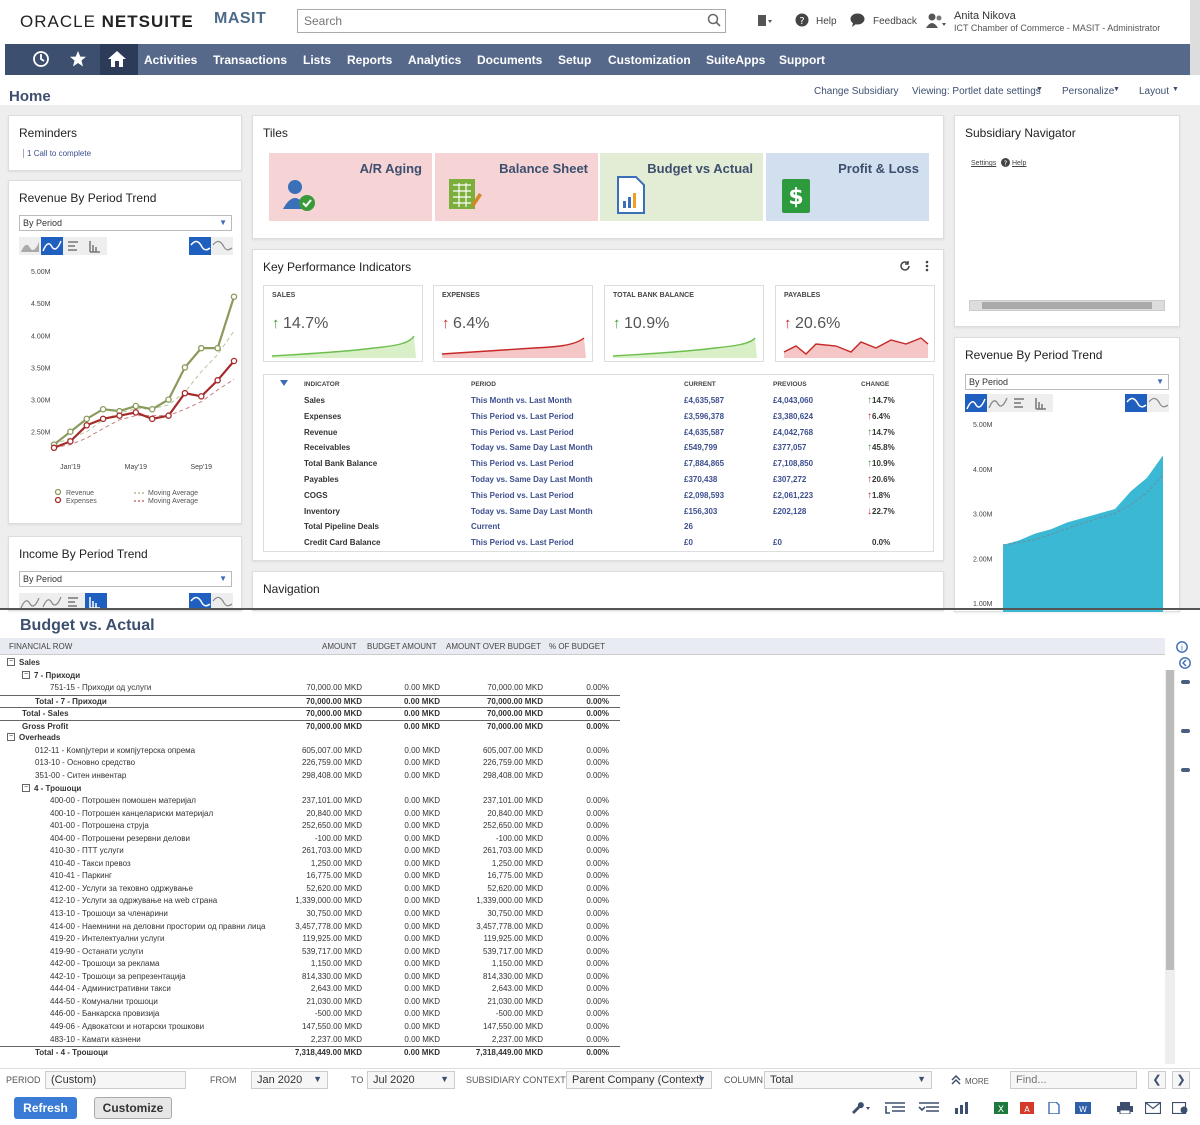 This screenshot has width=1200, height=1125. Describe the element at coordinates (170, 60) in the screenshot. I see `nav-activities: Activities` at that location.